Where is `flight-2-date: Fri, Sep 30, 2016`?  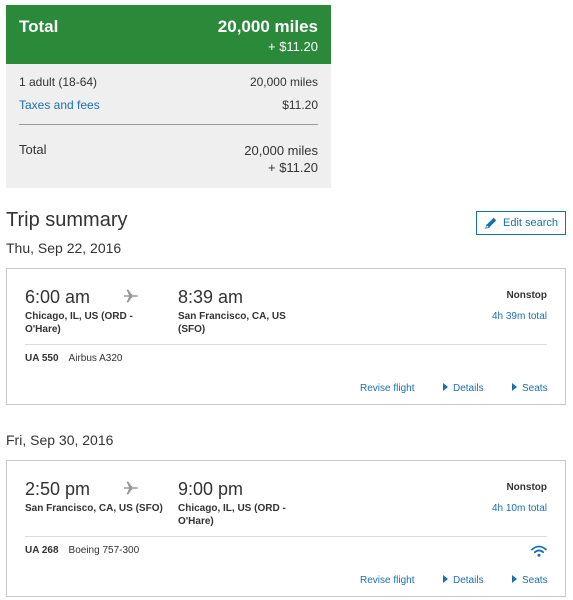
flight-2-date: Fri, Sep 30, 2016 is located at coordinates (60, 440).